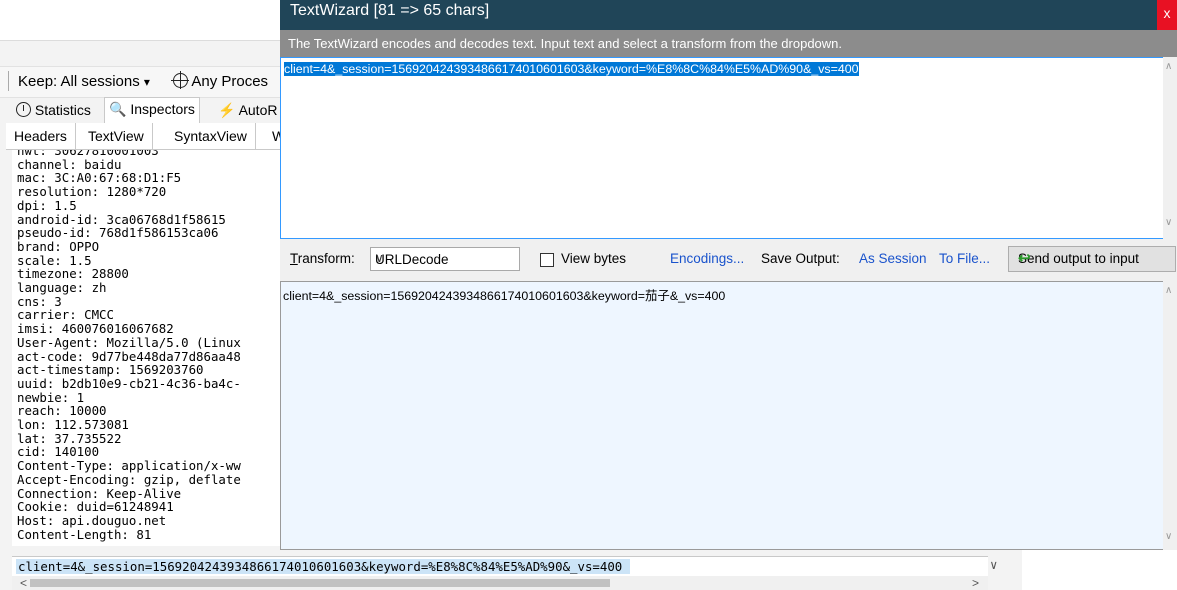 This screenshot has height=590, width=1177. Describe the element at coordinates (1024, 258) in the screenshot. I see `green-arrow-icon: ↩` at that location.